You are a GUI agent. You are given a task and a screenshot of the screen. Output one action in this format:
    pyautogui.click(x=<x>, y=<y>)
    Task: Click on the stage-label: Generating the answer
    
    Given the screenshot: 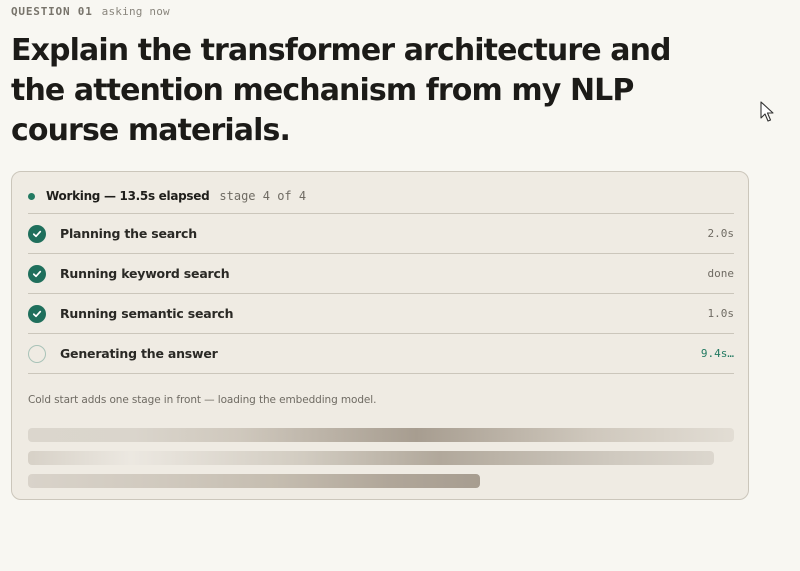 What is the action you would take?
    pyautogui.click(x=139, y=353)
    